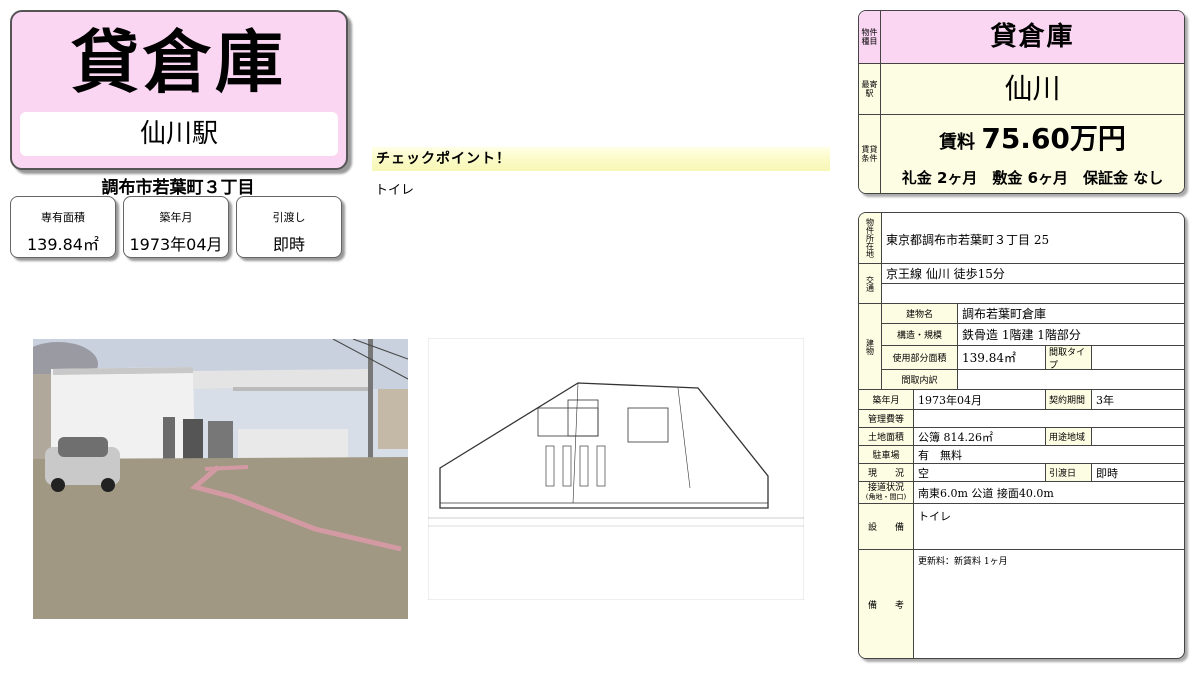 The image size is (1200, 691). Describe the element at coordinates (870, 37) in the screenshot. I see `type-label: 物件種目` at that location.